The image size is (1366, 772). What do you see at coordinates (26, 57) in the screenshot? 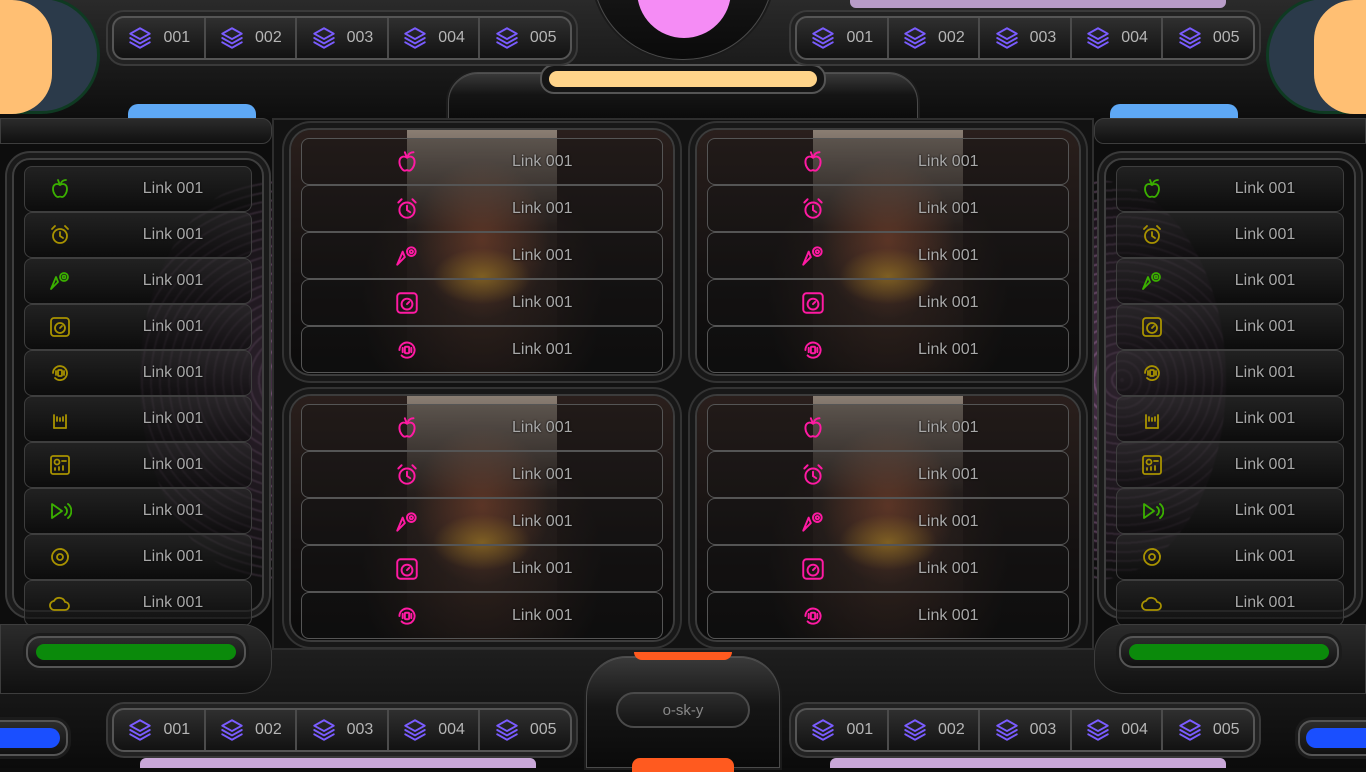
I see `top-left-peach-orb` at bounding box center [26, 57].